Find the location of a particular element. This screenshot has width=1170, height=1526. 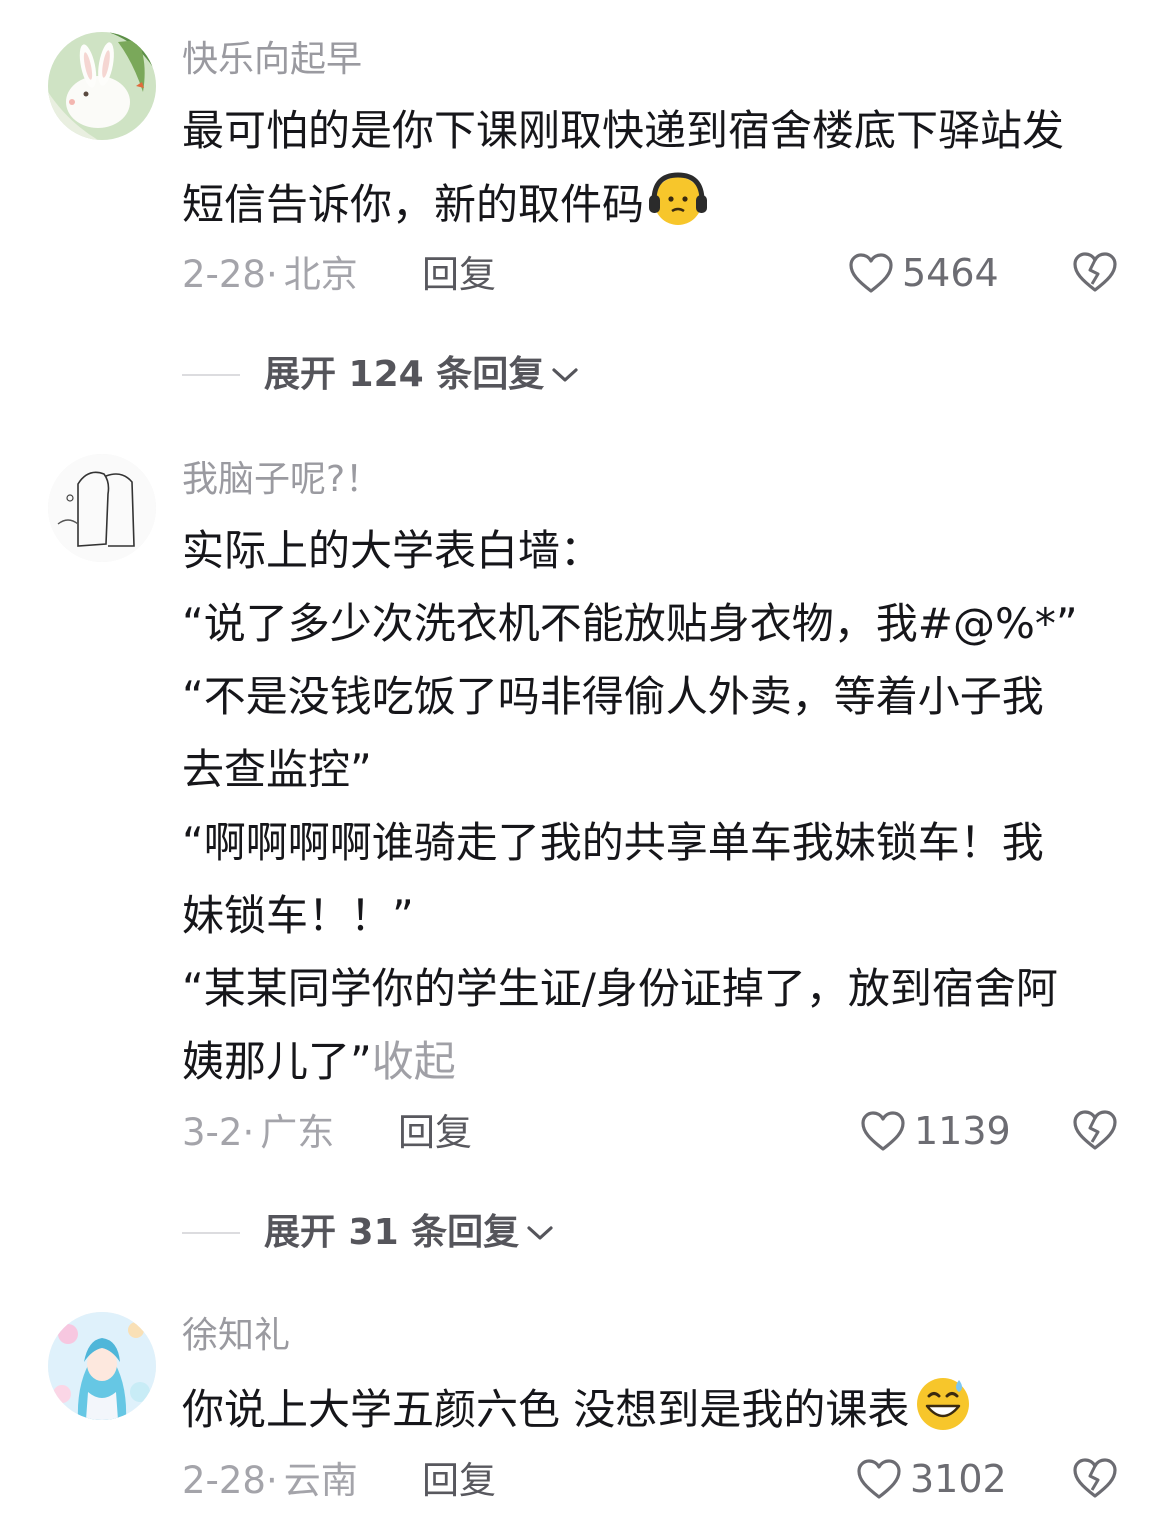

comment-line: “不是没钱吃饭了吗非得偷人外卖，等着小子我 is located at coordinates (613, 696).